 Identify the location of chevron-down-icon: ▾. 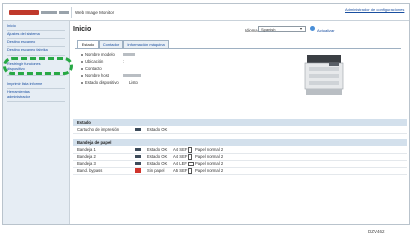
(301, 29).